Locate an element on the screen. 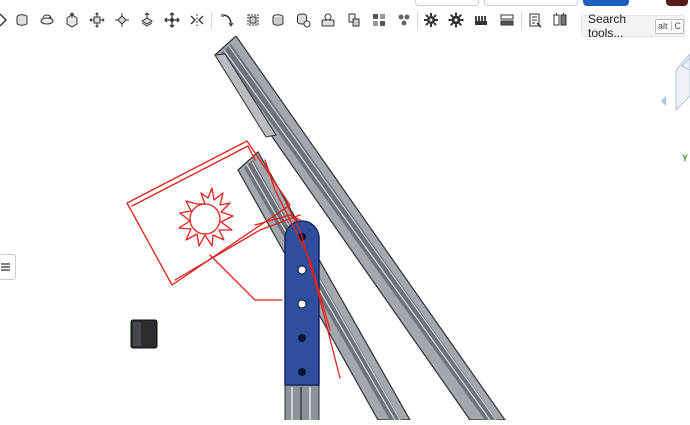 The width and height of the screenshot is (690, 425). mirror-tool-icon is located at coordinates (197, 20).